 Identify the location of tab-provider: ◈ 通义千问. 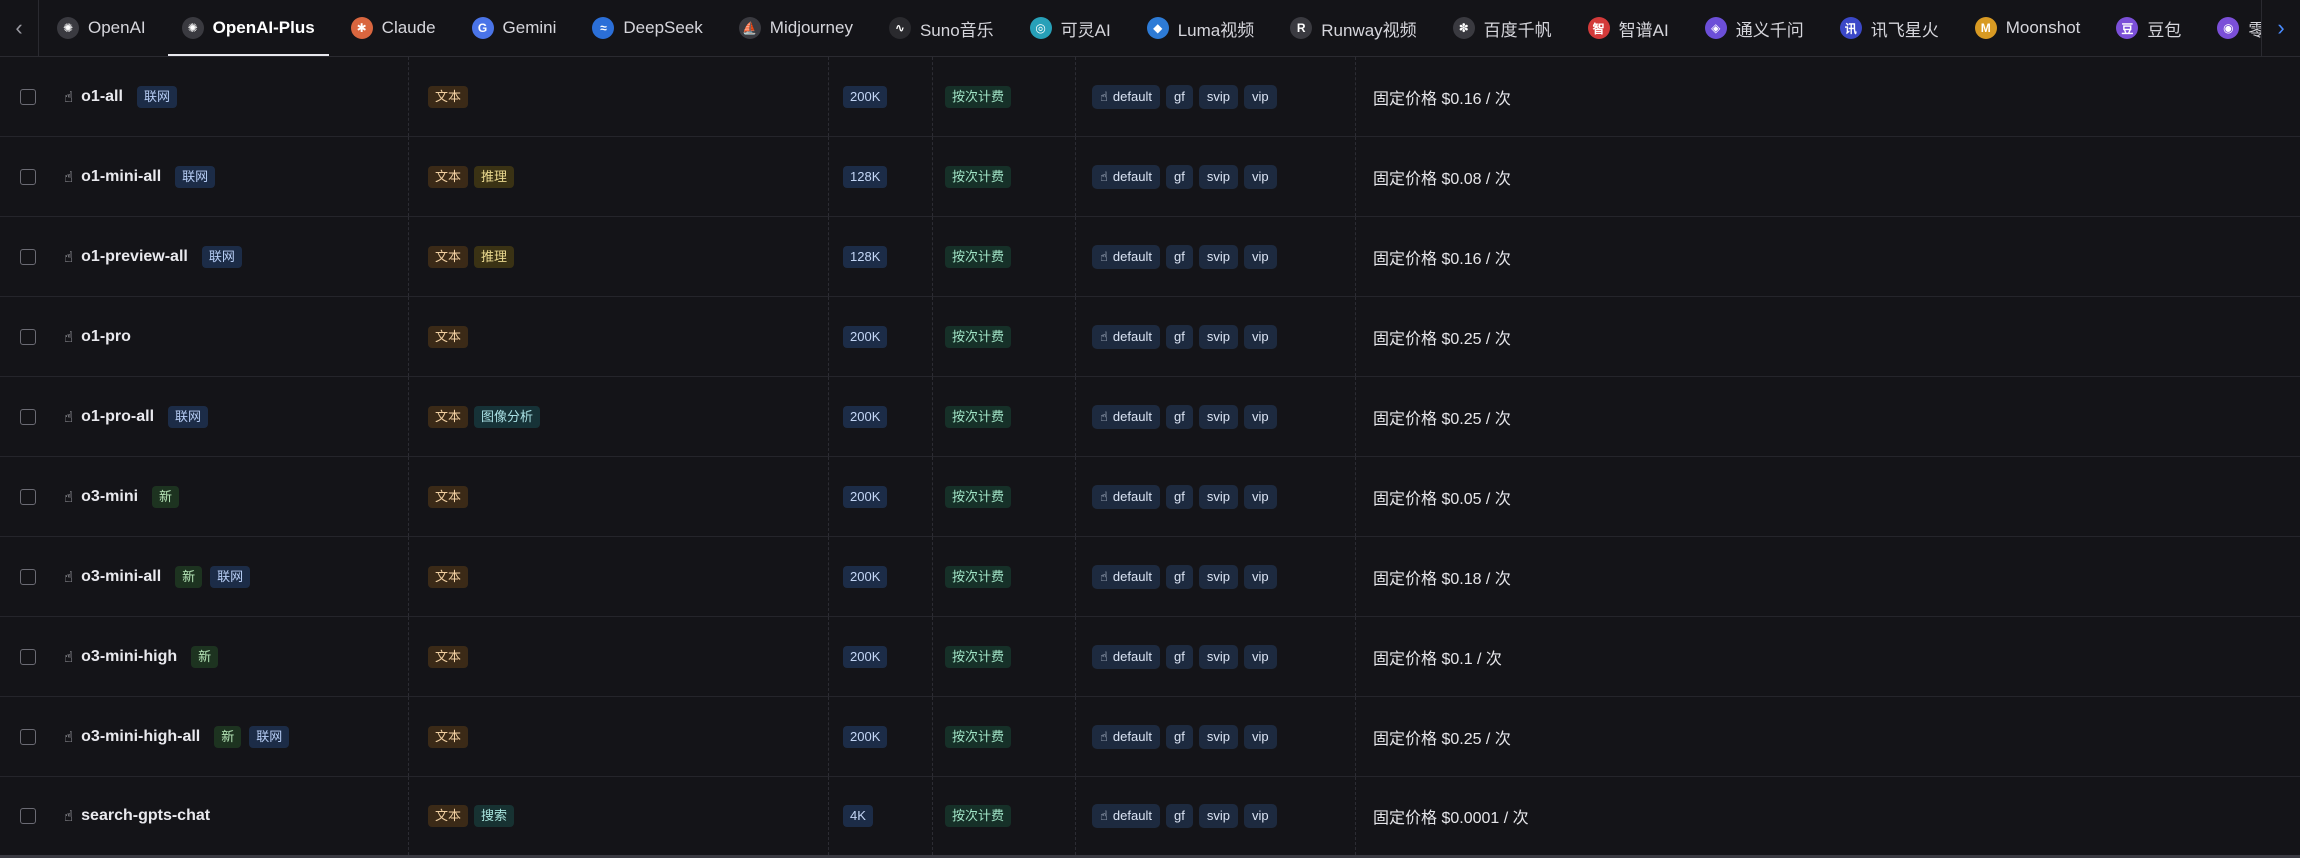
(1754, 28).